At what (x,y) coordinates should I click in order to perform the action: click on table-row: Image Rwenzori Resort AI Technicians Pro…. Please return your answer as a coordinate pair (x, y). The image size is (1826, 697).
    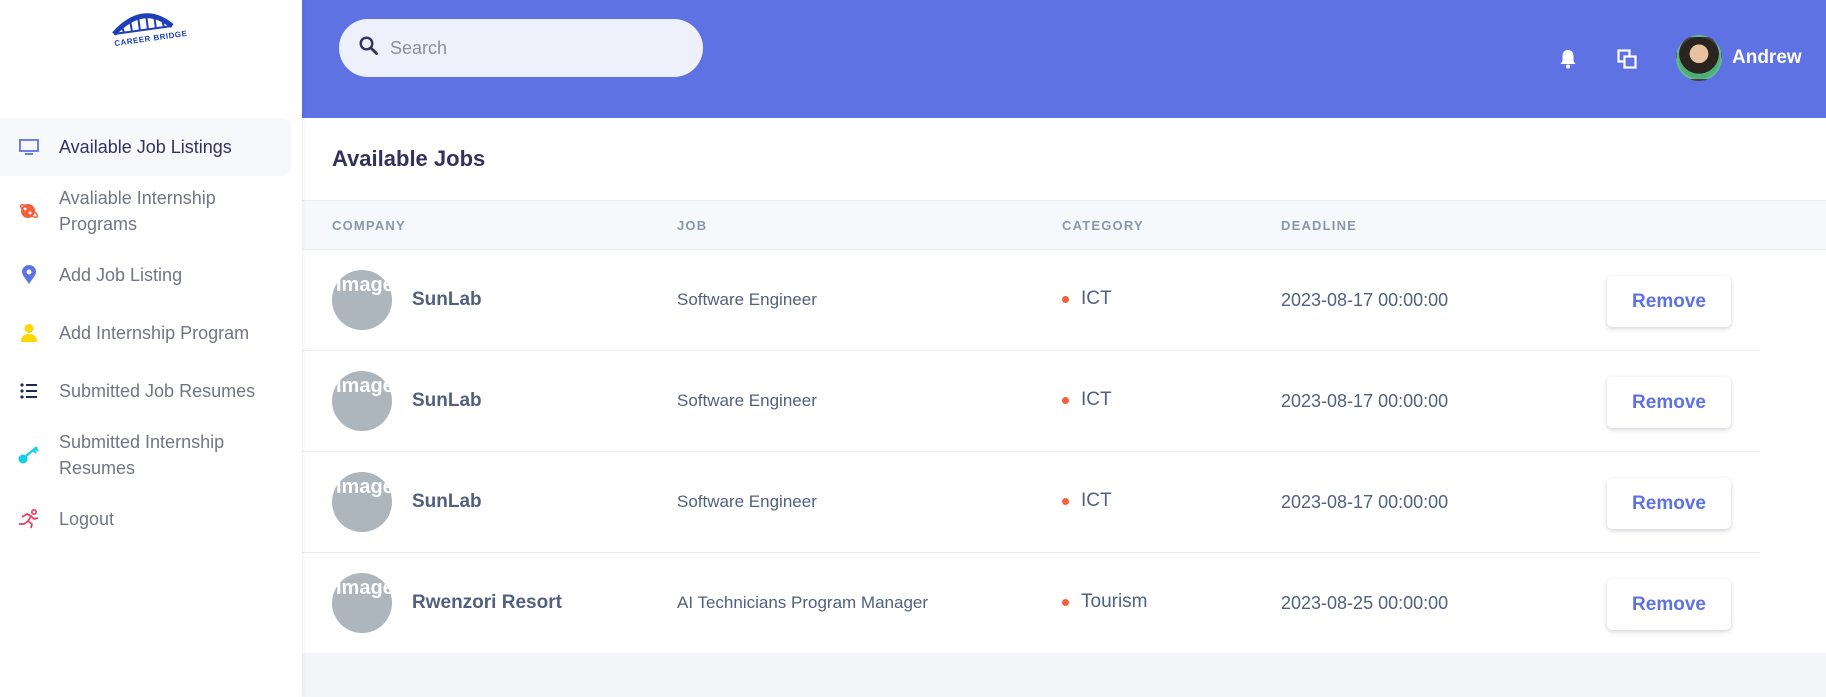
    Looking at the image, I should click on (1031, 603).